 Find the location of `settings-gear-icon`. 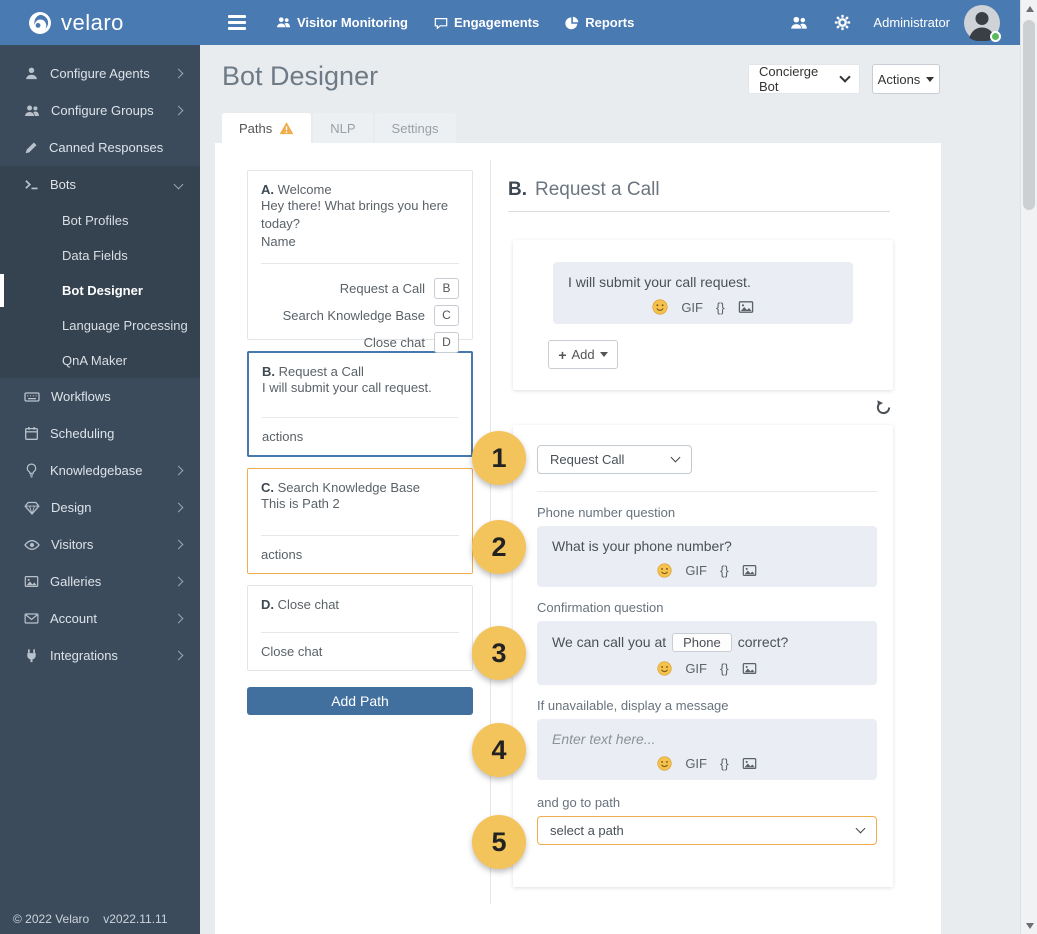

settings-gear-icon is located at coordinates (842, 22).